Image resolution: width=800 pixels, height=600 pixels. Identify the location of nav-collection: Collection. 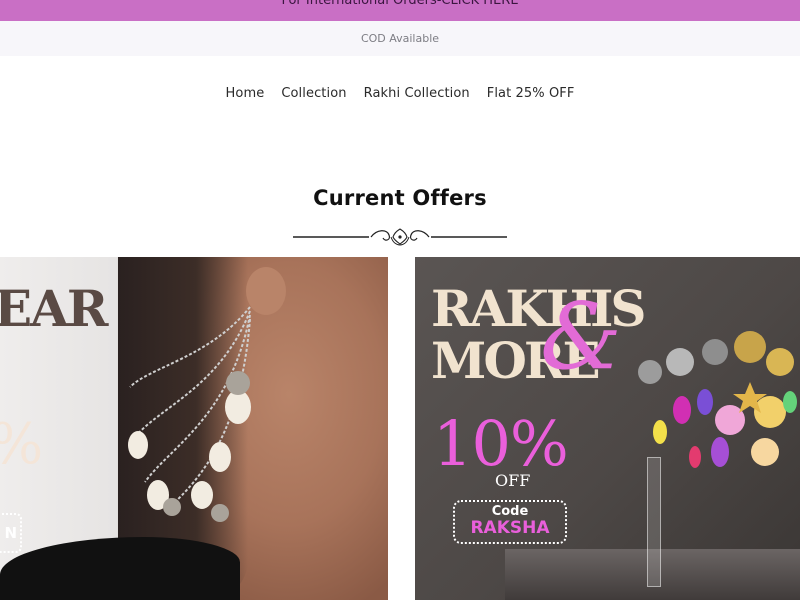
(313, 93).